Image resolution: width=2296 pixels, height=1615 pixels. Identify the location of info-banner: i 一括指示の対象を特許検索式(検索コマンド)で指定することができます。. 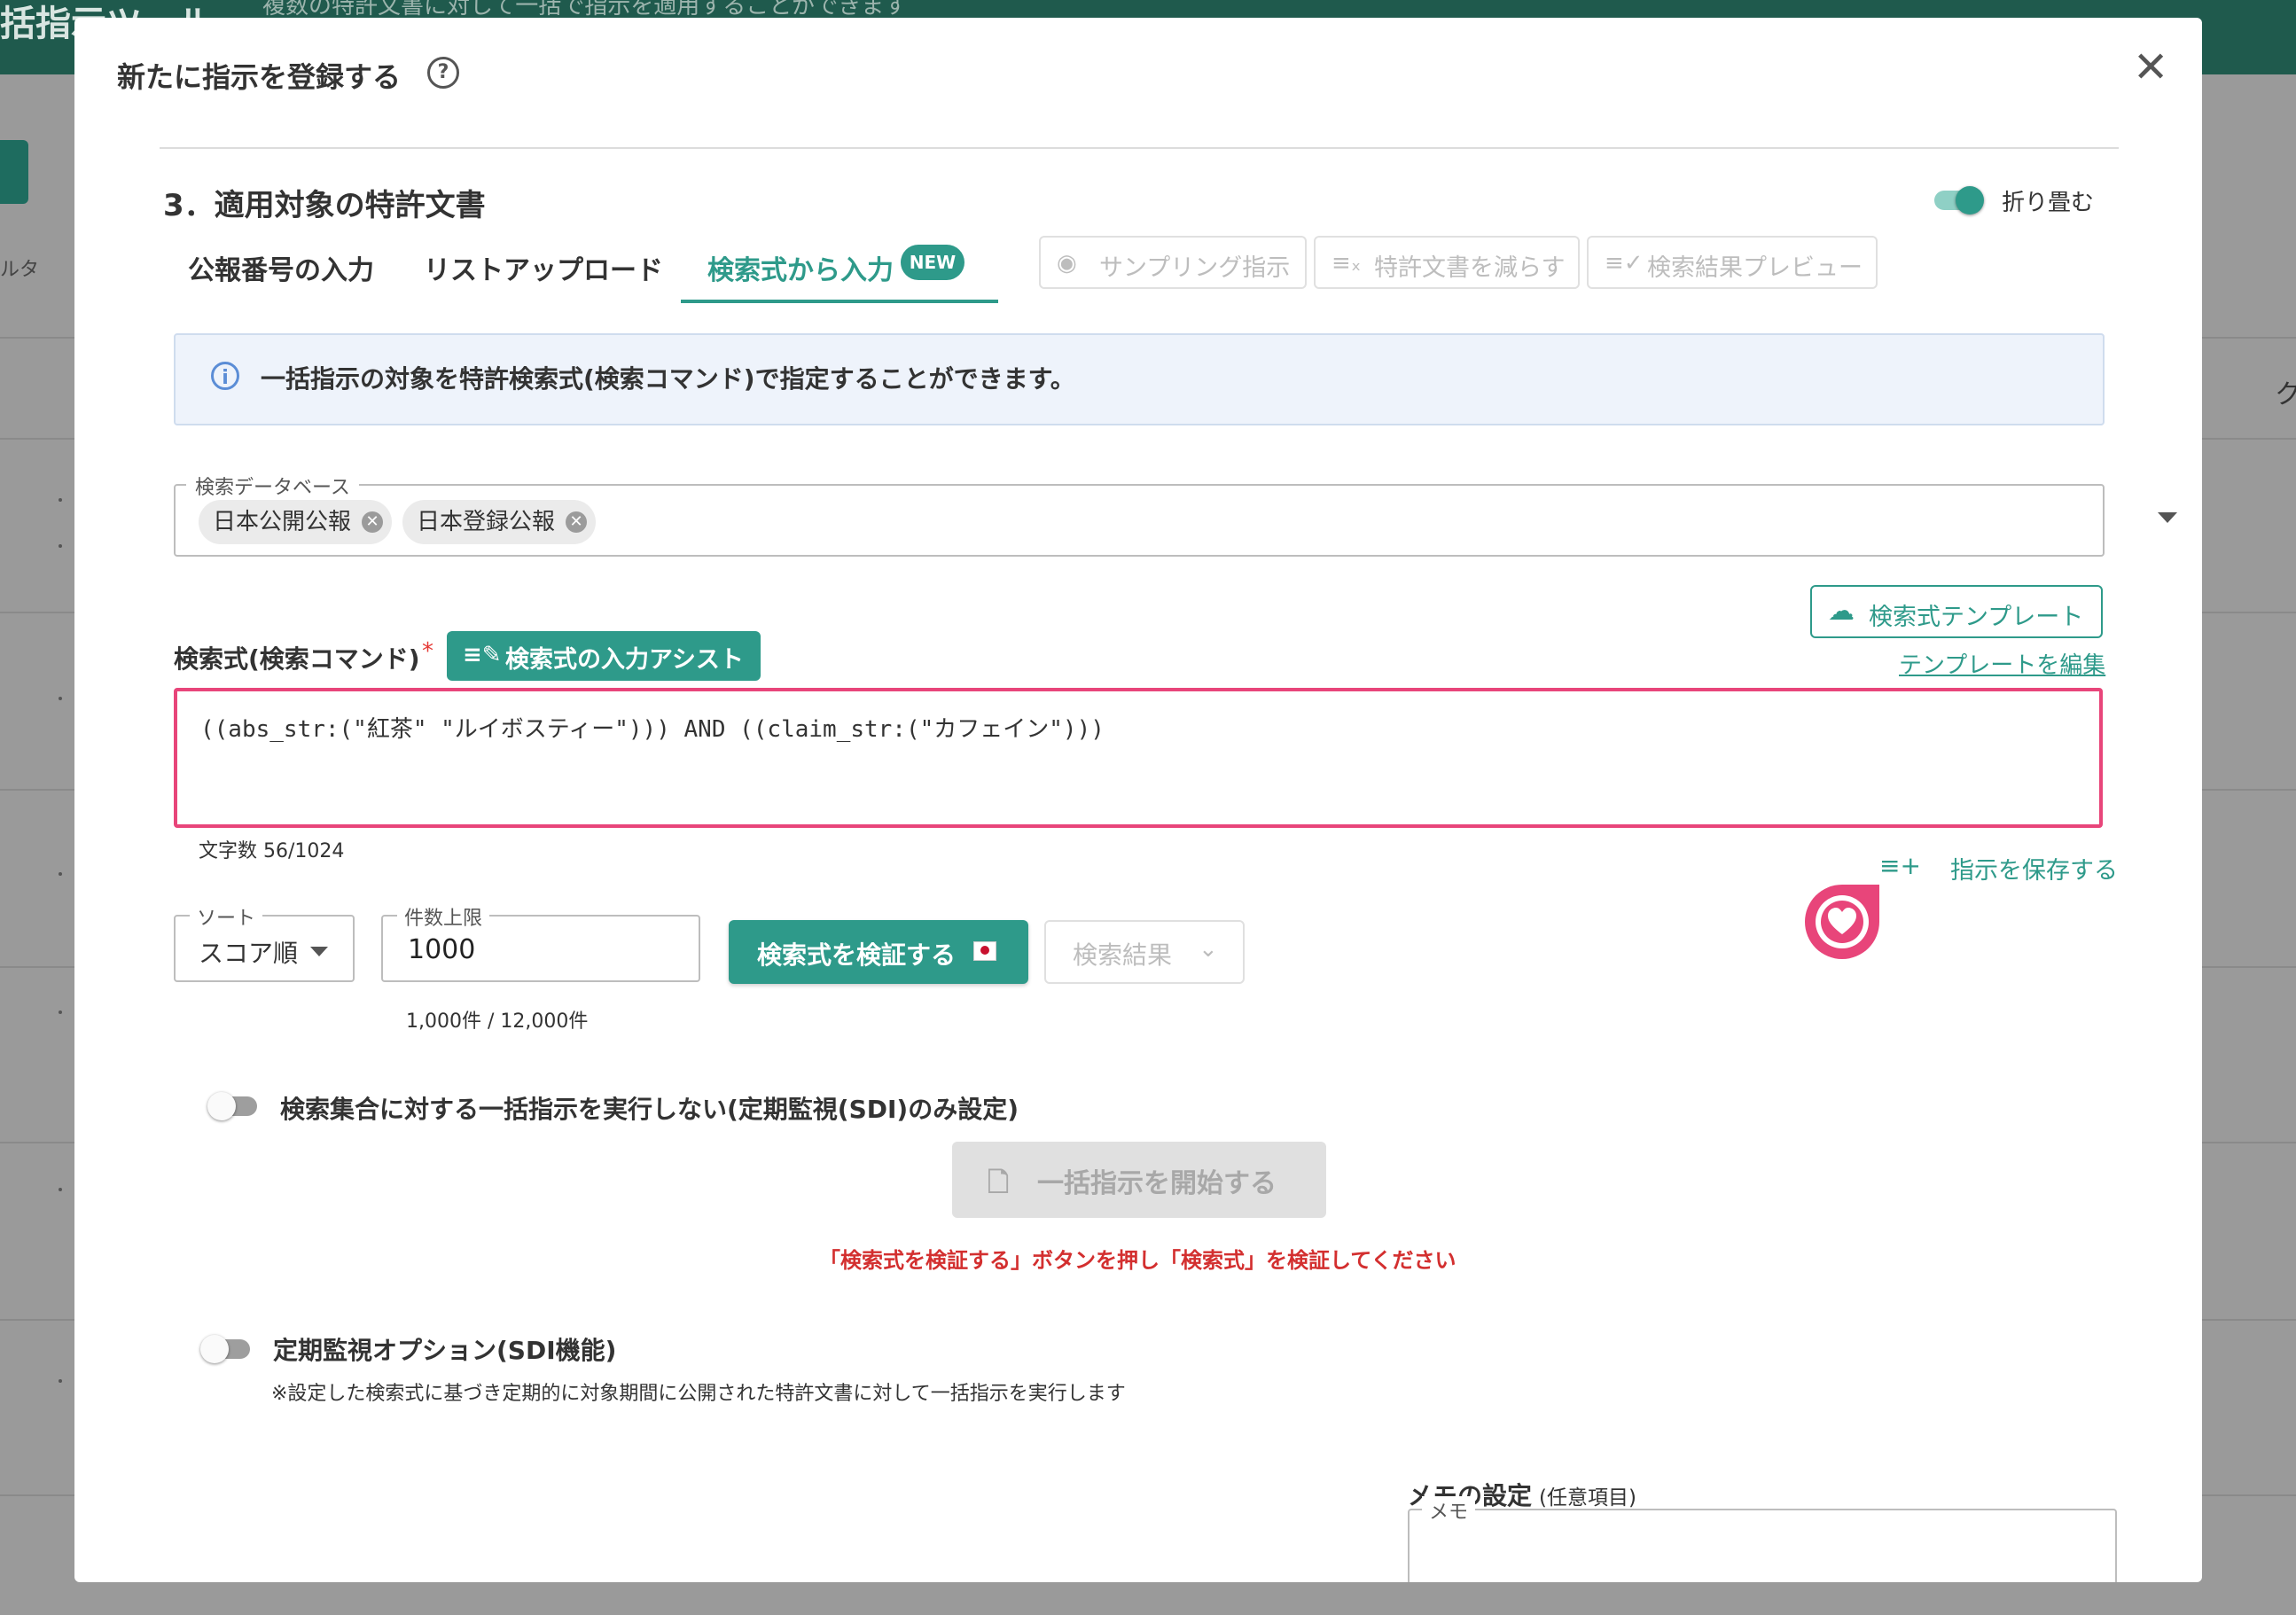
(1139, 379).